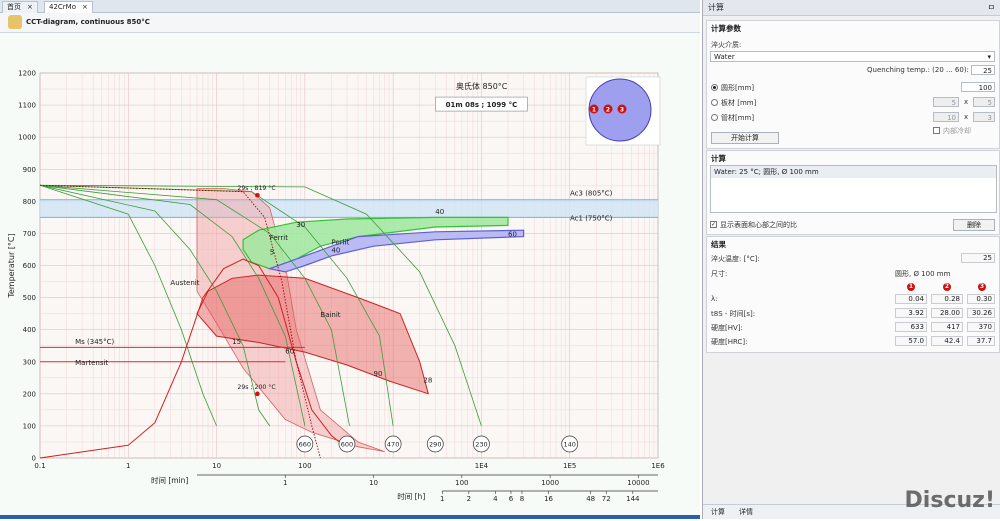 The height and width of the screenshot is (521, 1000). What do you see at coordinates (936, 130) in the screenshot?
I see `inner-cooling-checkbox` at bounding box center [936, 130].